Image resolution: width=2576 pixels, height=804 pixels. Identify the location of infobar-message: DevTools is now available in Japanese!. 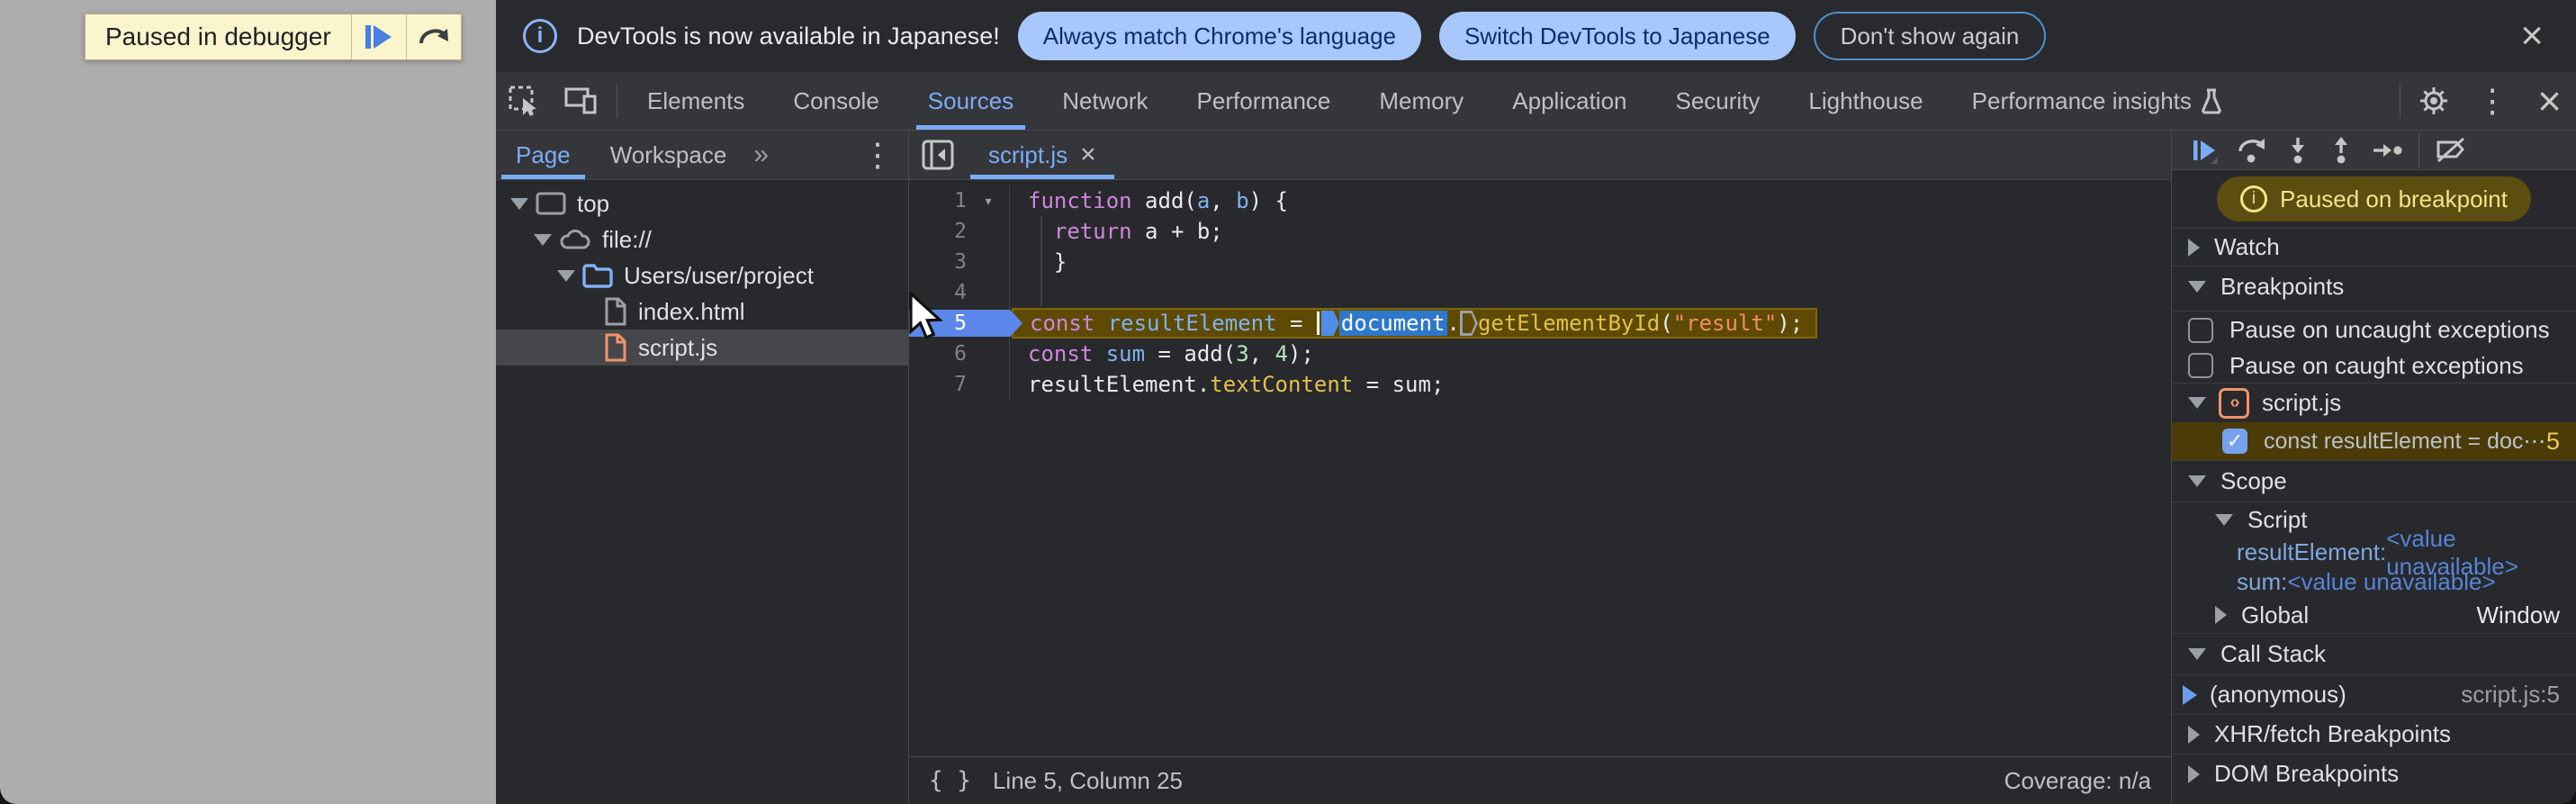
(788, 36).